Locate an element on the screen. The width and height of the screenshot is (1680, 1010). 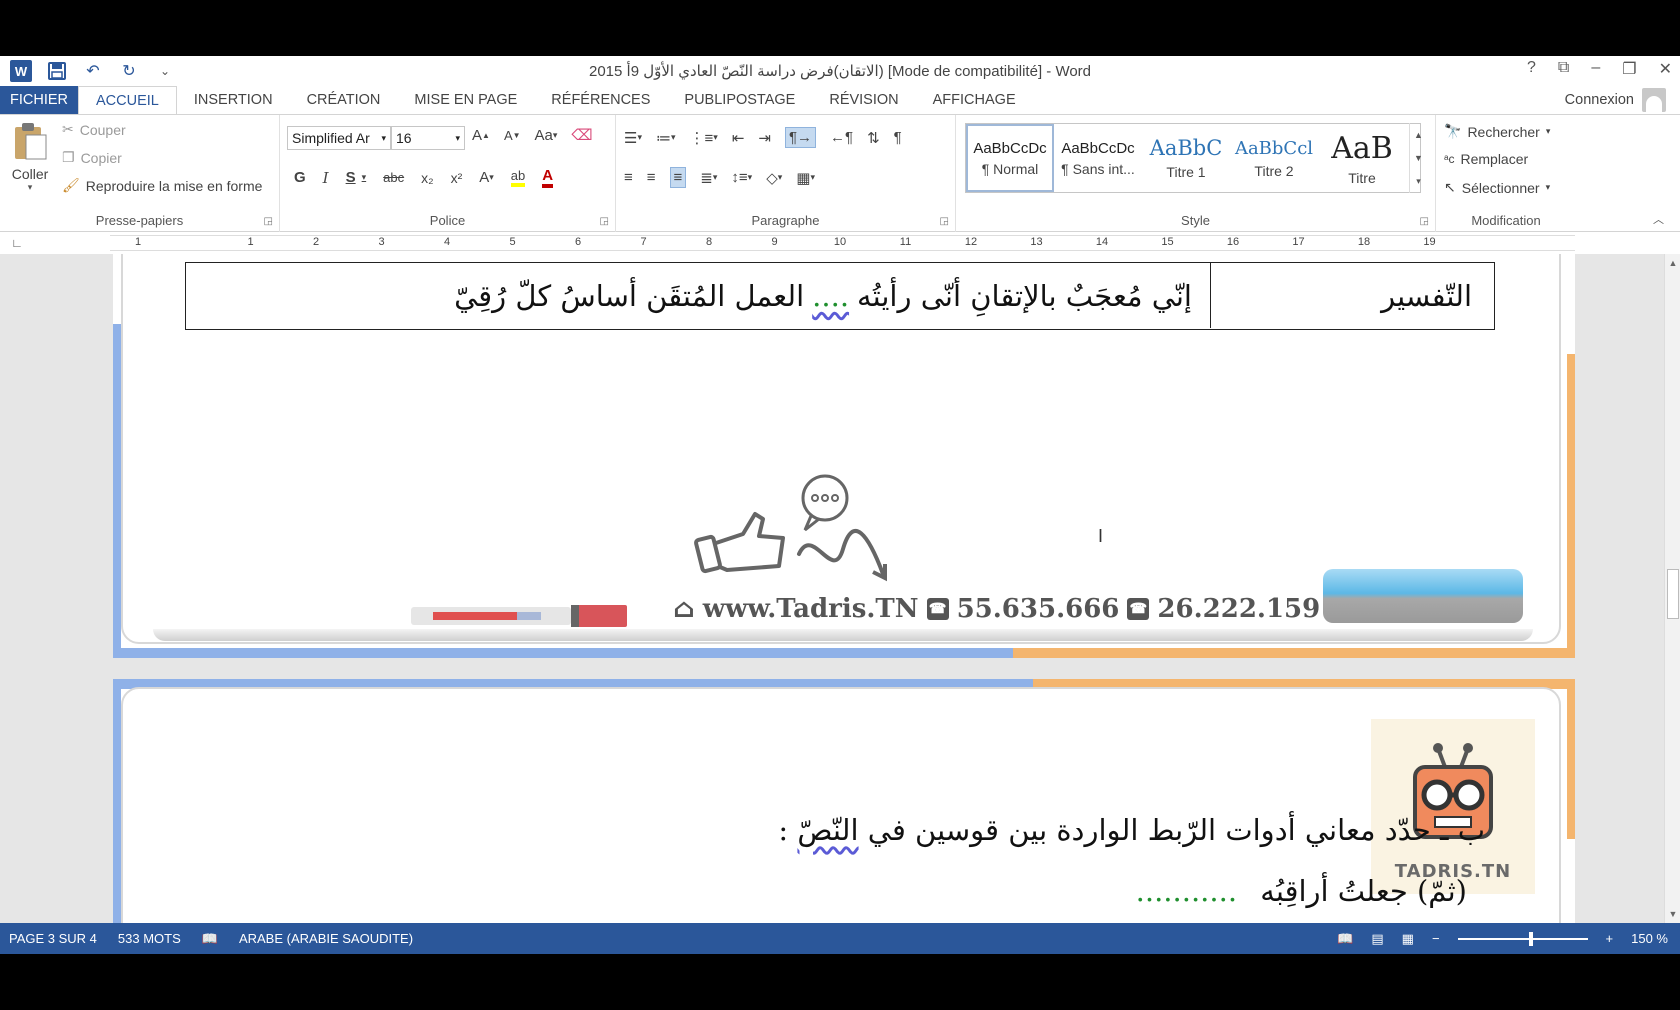
avatar is located at coordinates (1654, 100).